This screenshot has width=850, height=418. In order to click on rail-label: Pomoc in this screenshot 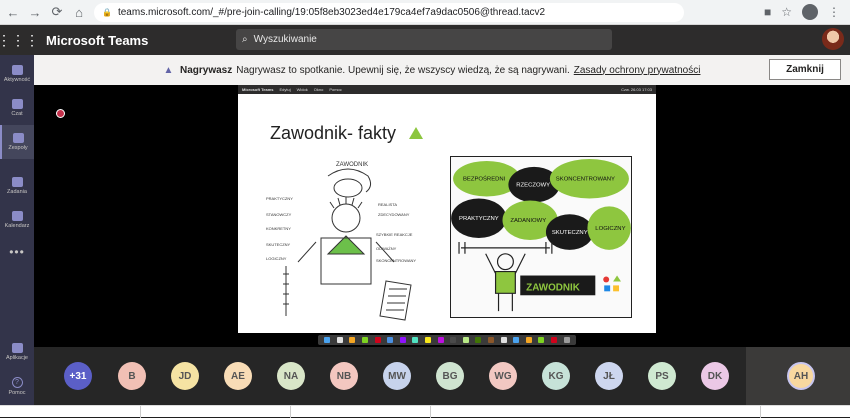, I will do `click(17, 393)`.